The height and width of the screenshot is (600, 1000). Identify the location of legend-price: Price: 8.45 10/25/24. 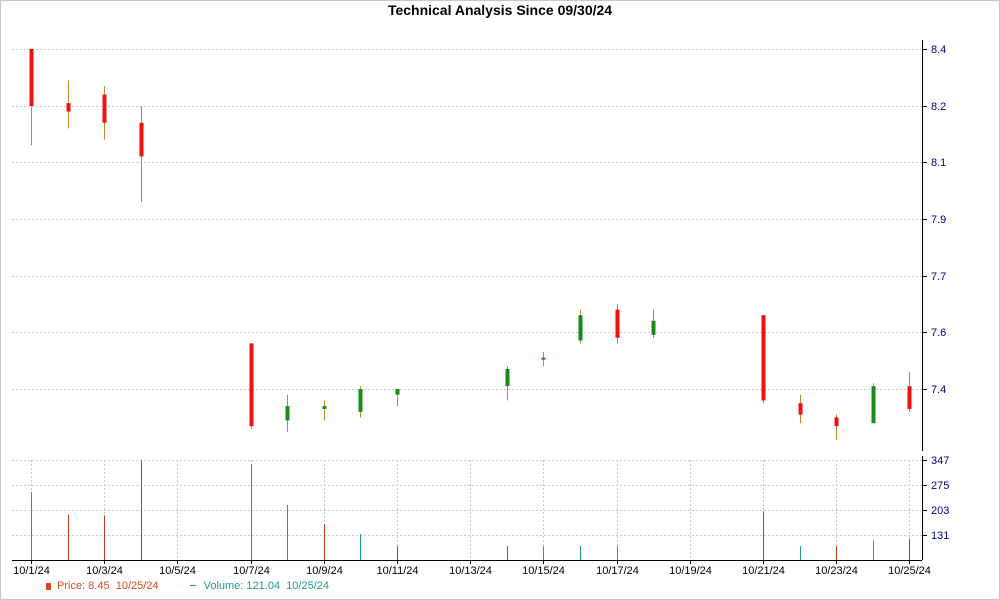
(104, 586).